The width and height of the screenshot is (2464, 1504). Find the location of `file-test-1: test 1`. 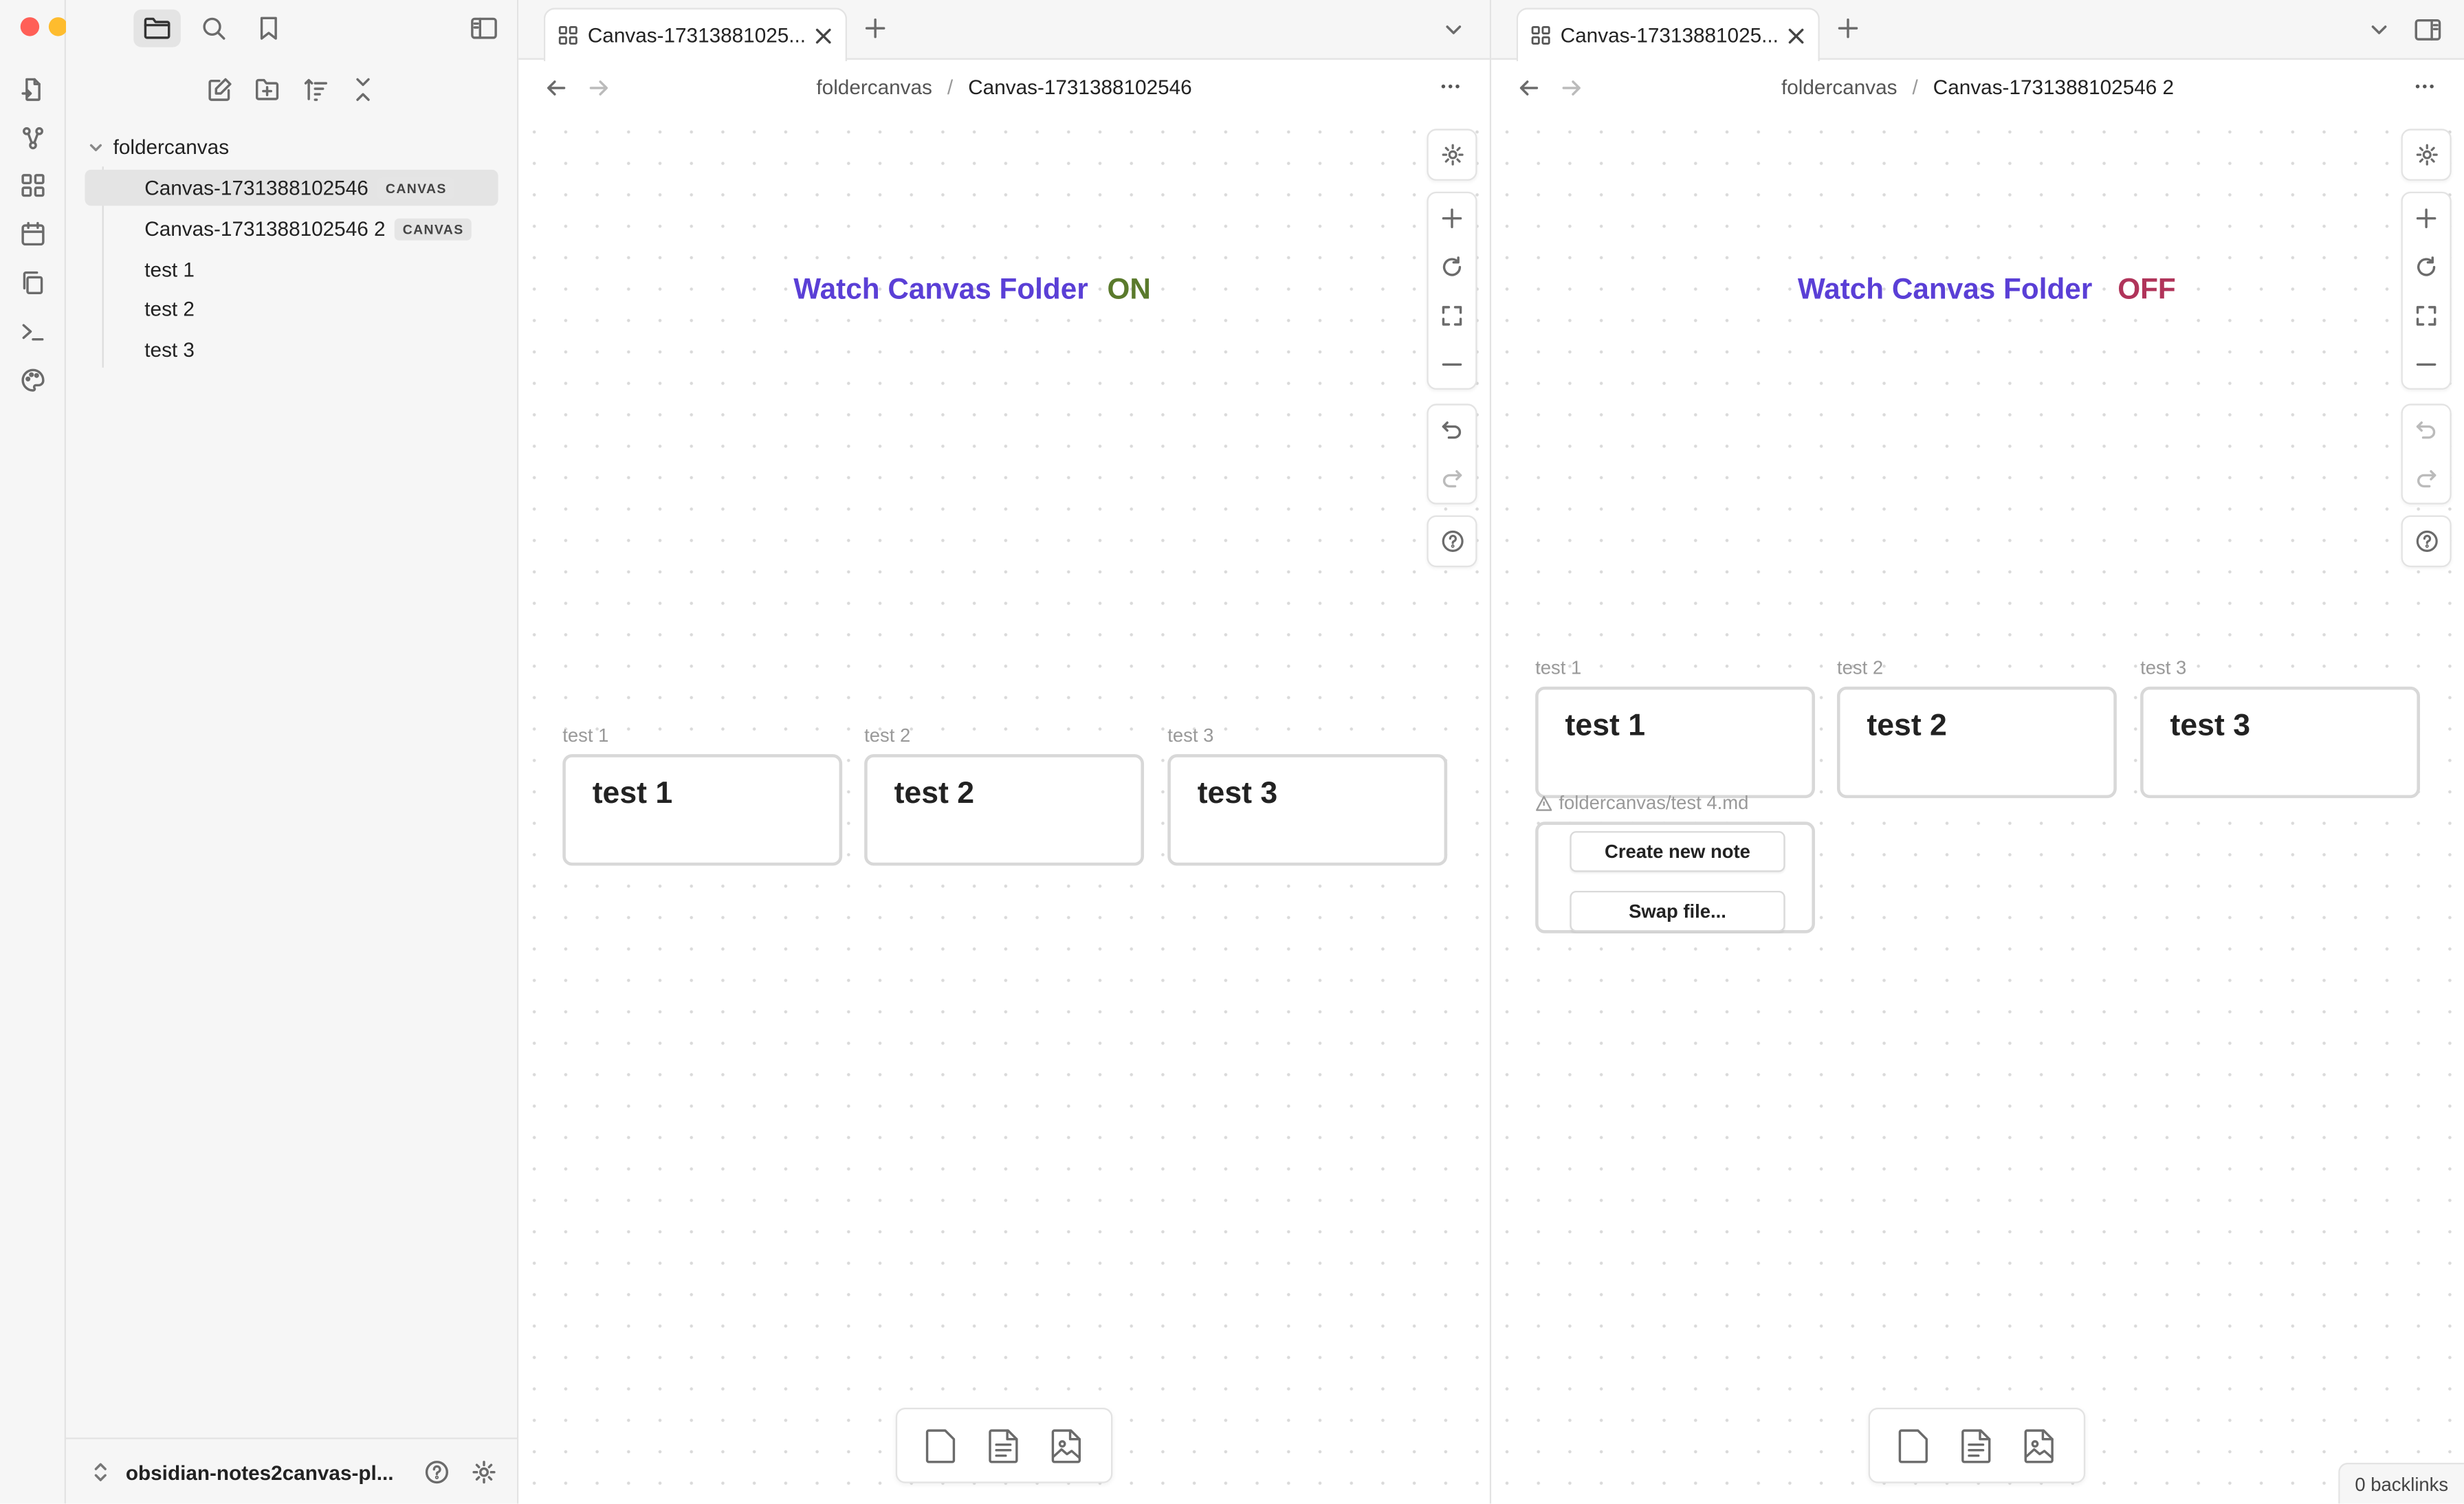

file-test-1: test 1 is located at coordinates (291, 270).